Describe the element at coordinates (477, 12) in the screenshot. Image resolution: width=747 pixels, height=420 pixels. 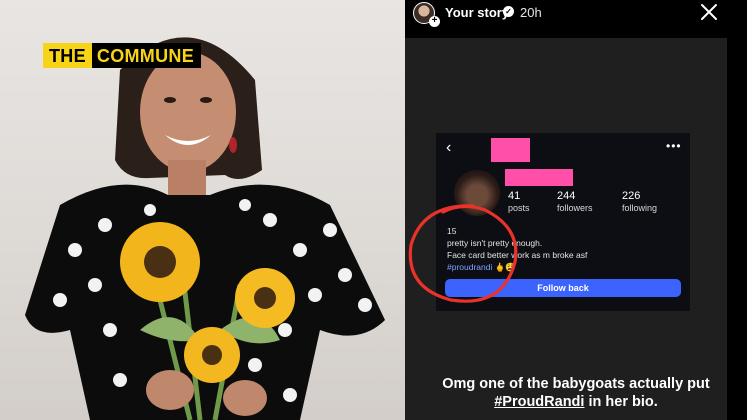
I see `story-title: Your story` at that location.